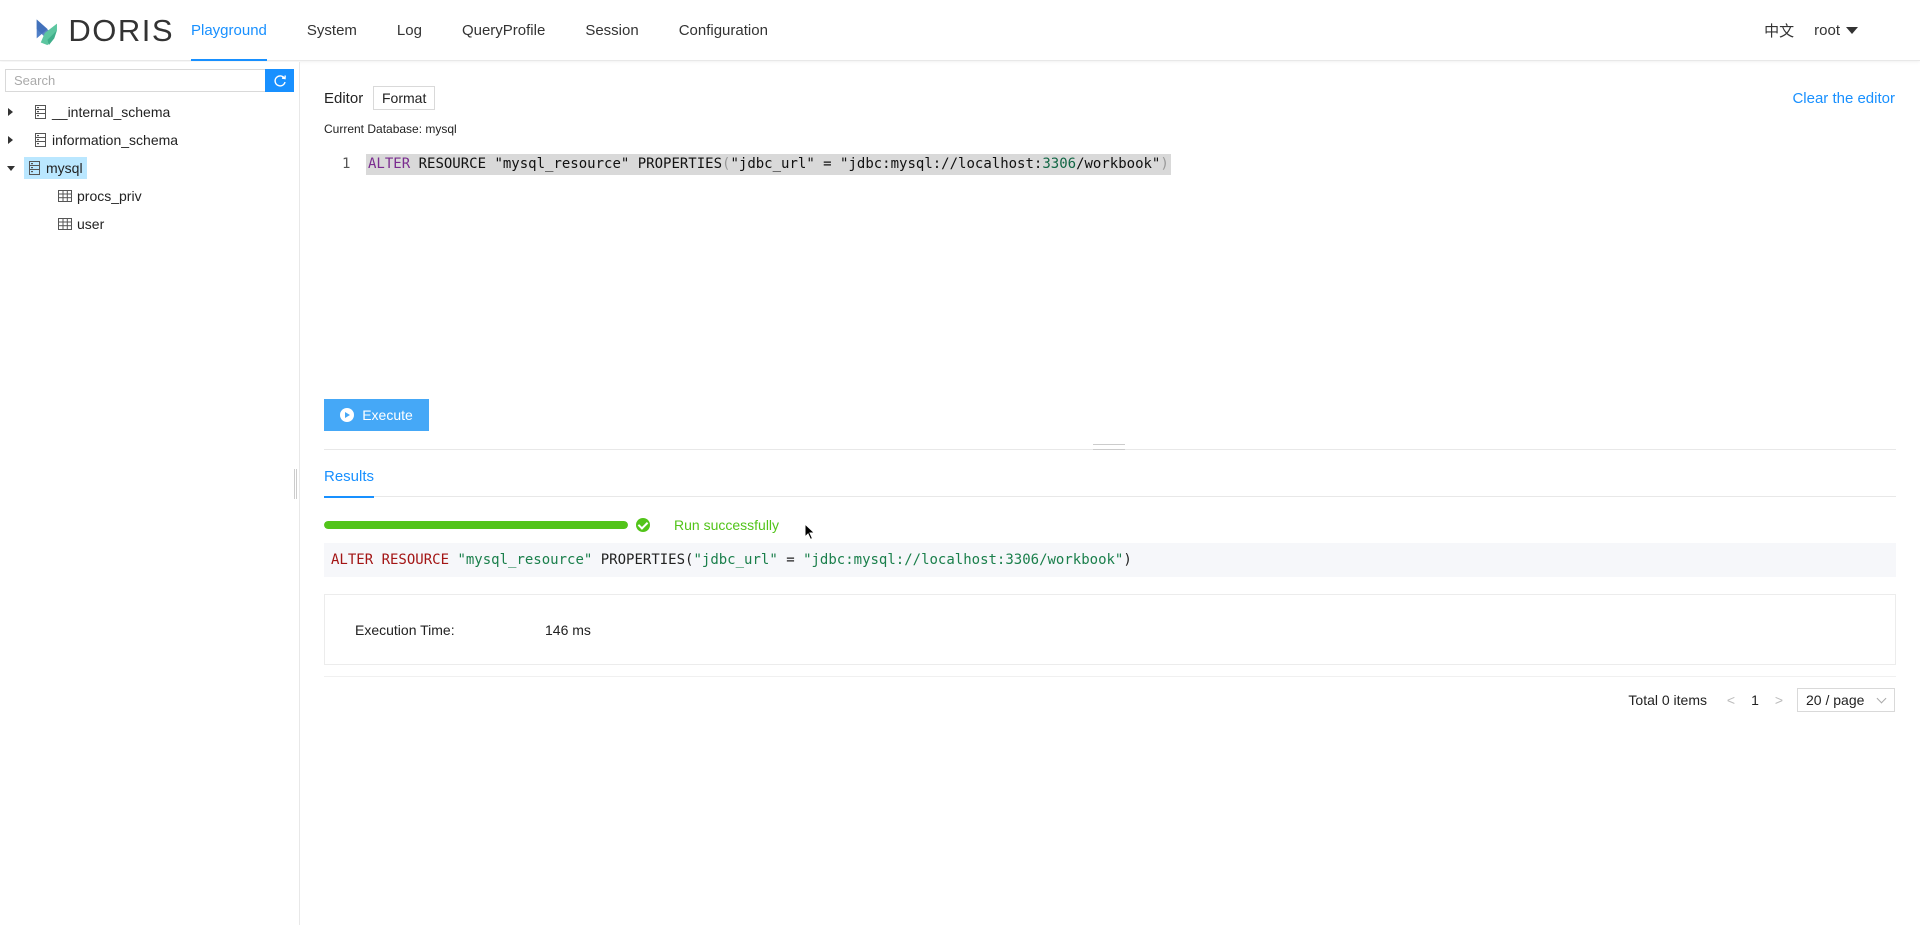  I want to click on page-size-value: 20 / page, so click(1835, 700).